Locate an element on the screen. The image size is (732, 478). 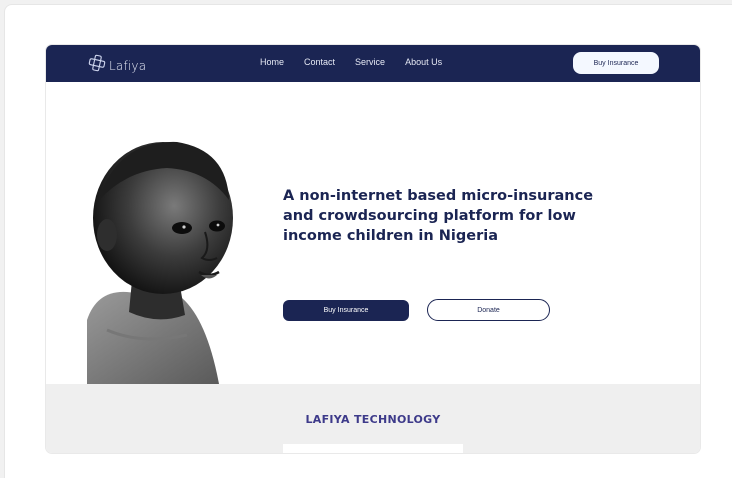
medical-cross-outline-icon is located at coordinates (97, 65).